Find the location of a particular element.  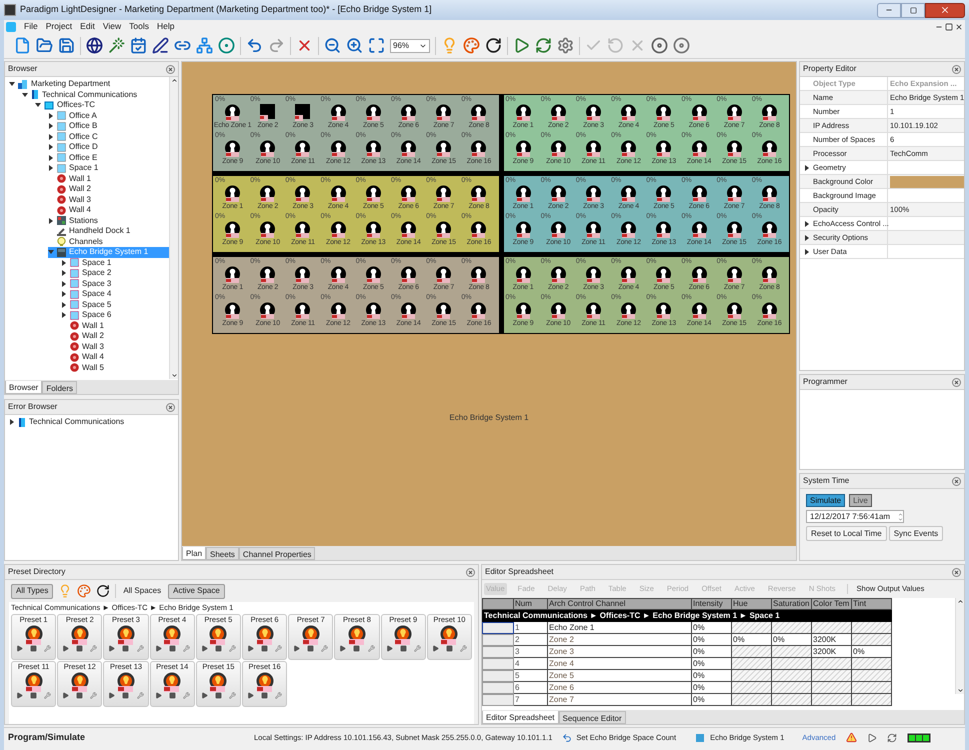

tree-item: Space 6 is located at coordinates (115, 315).